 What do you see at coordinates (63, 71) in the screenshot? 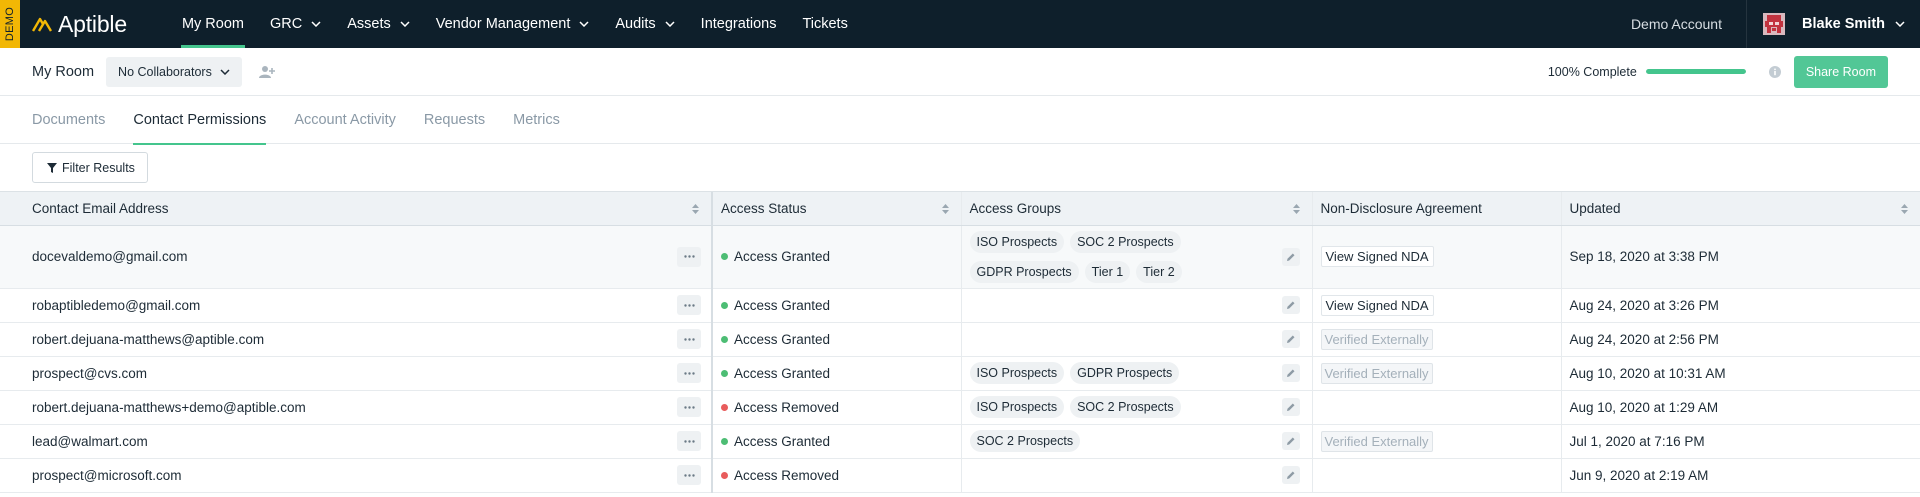
I see `room-title: My Room` at bounding box center [63, 71].